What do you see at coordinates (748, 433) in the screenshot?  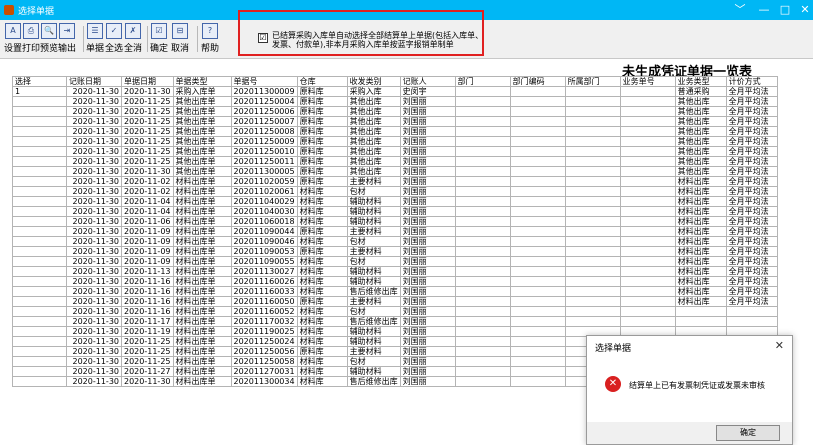 I see `ok-button: 确定` at bounding box center [748, 433].